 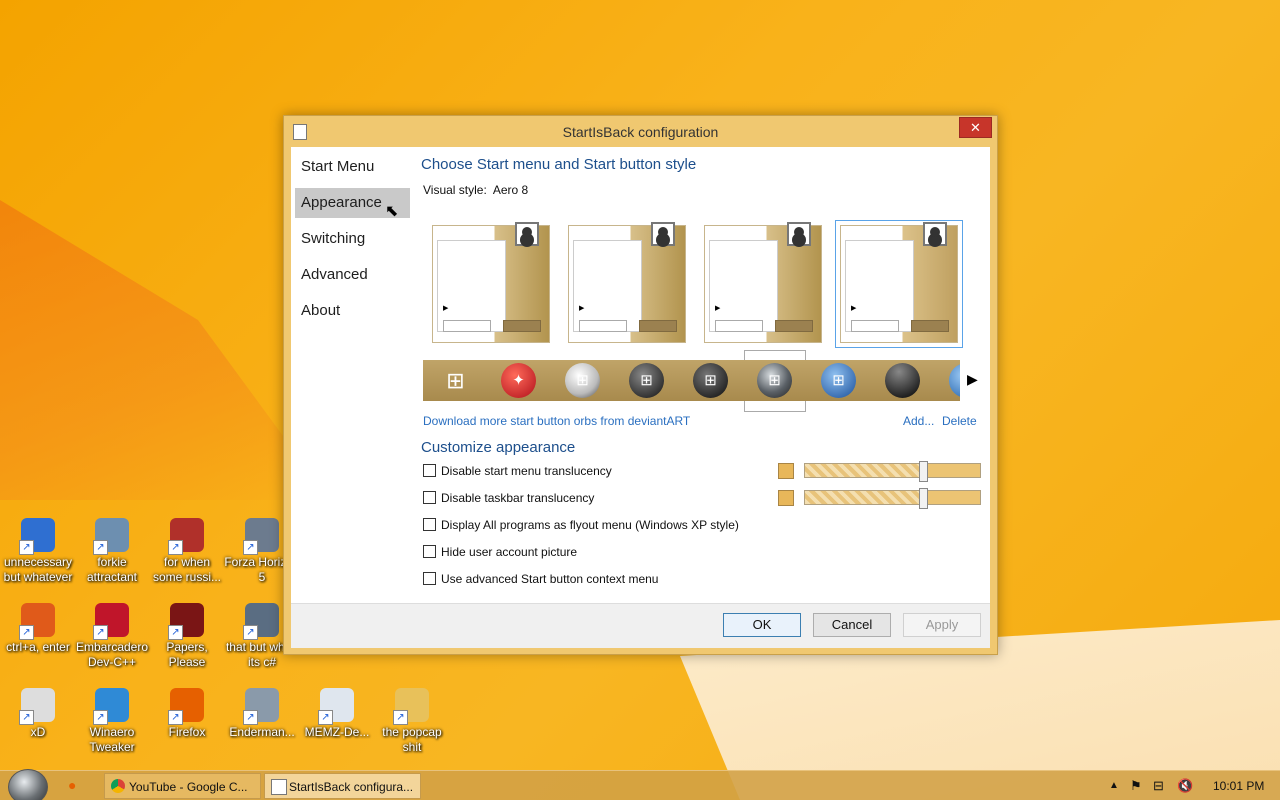 What do you see at coordinates (498, 447) in the screenshot?
I see `customize-heading: Customize appearance` at bounding box center [498, 447].